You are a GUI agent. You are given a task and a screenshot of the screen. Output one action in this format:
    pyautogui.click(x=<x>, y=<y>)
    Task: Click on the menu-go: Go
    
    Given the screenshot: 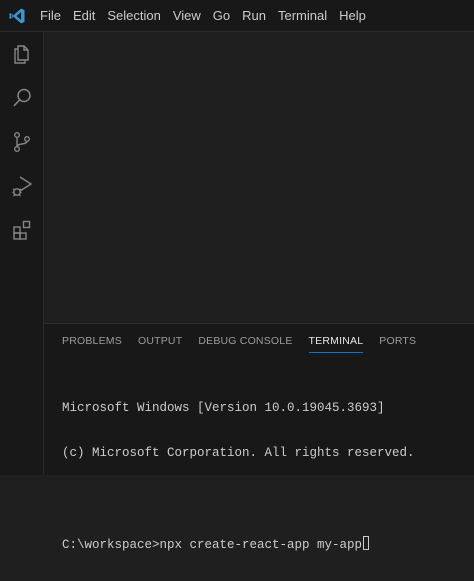 What is the action you would take?
    pyautogui.click(x=221, y=16)
    